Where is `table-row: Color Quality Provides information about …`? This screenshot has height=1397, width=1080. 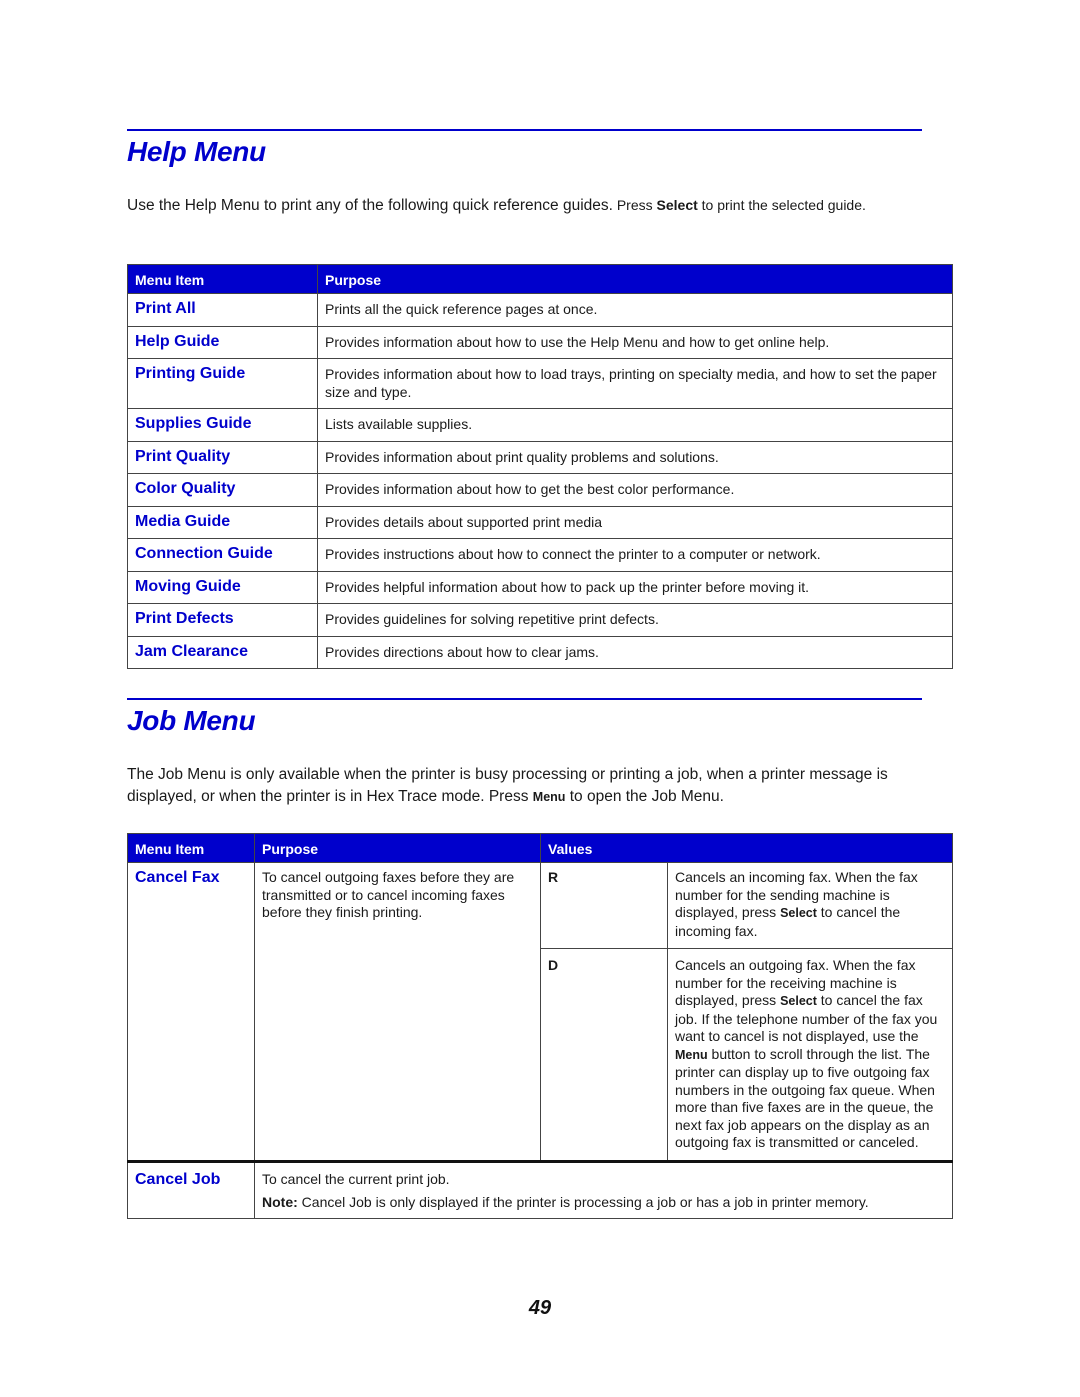
table-row: Color Quality Provides information about … is located at coordinates (540, 490).